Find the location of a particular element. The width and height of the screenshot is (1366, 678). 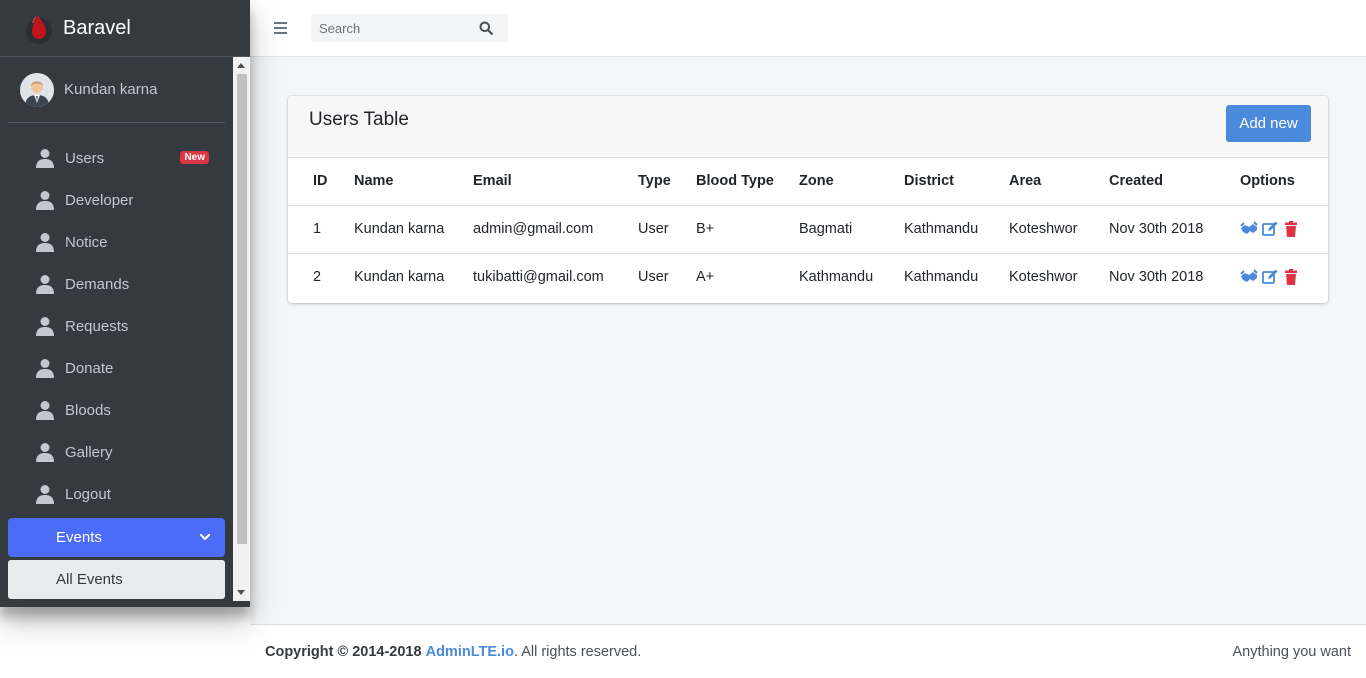

sidebar-bottom-gap is located at coordinates (125, 642).